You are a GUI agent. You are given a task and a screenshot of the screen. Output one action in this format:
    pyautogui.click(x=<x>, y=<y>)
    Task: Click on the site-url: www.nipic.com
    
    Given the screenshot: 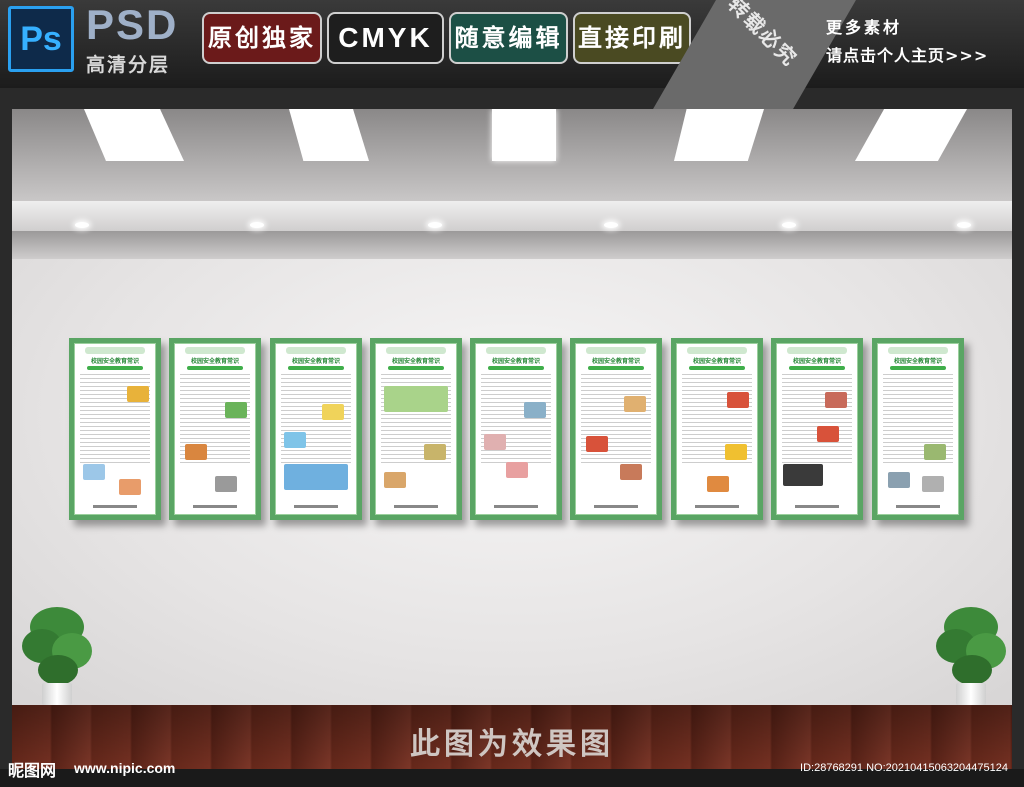 What is the action you would take?
    pyautogui.click(x=124, y=768)
    